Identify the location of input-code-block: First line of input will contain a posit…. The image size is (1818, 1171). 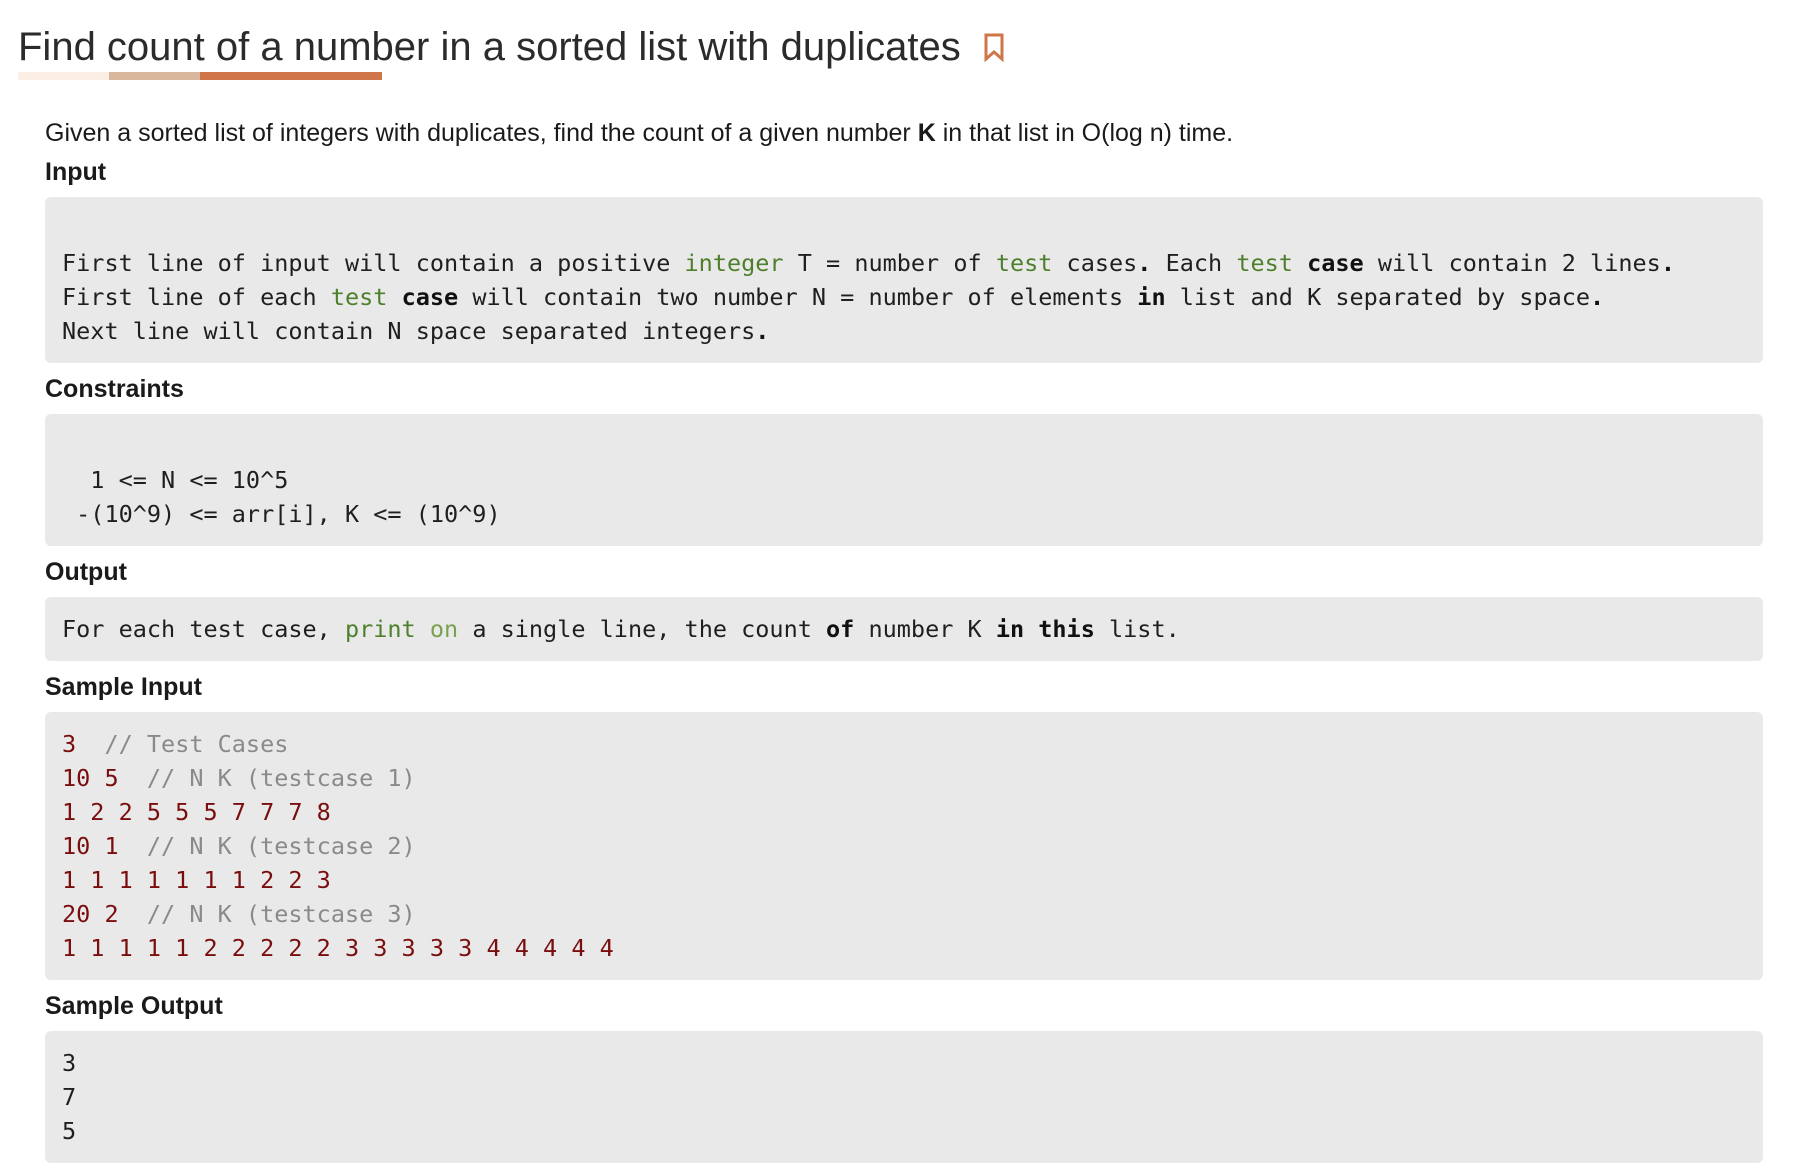
(904, 280).